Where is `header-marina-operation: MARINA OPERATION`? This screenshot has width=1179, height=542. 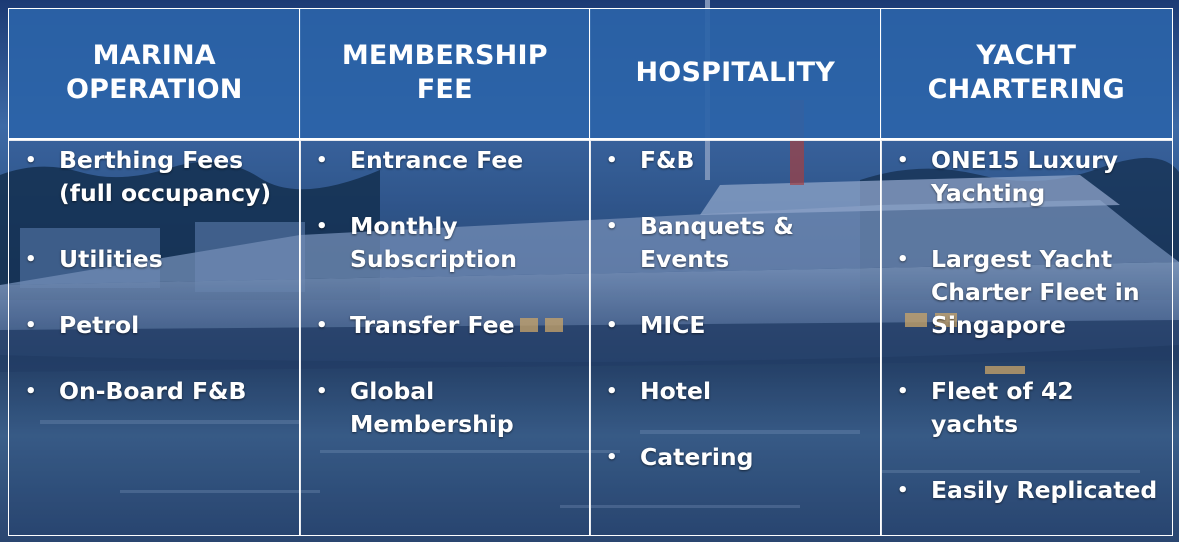
header-marina-operation: MARINA OPERATION is located at coordinates (154, 74).